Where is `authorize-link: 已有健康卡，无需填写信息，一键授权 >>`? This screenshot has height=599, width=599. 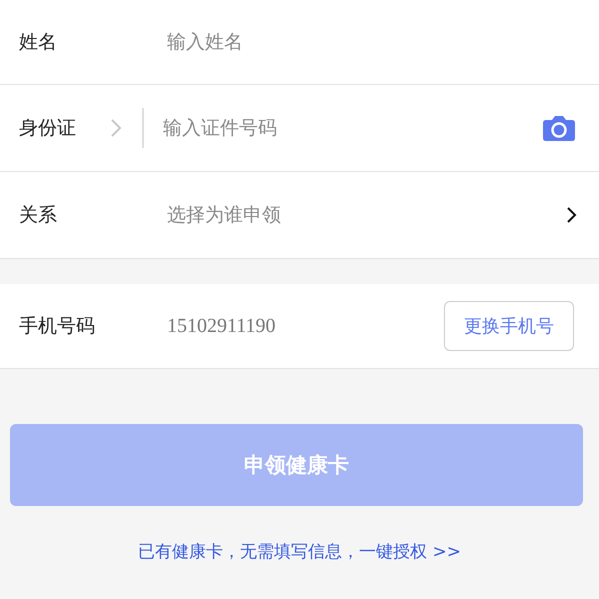
authorize-link: 已有健康卡，无需填写信息，一键授权 >> is located at coordinates (299, 552).